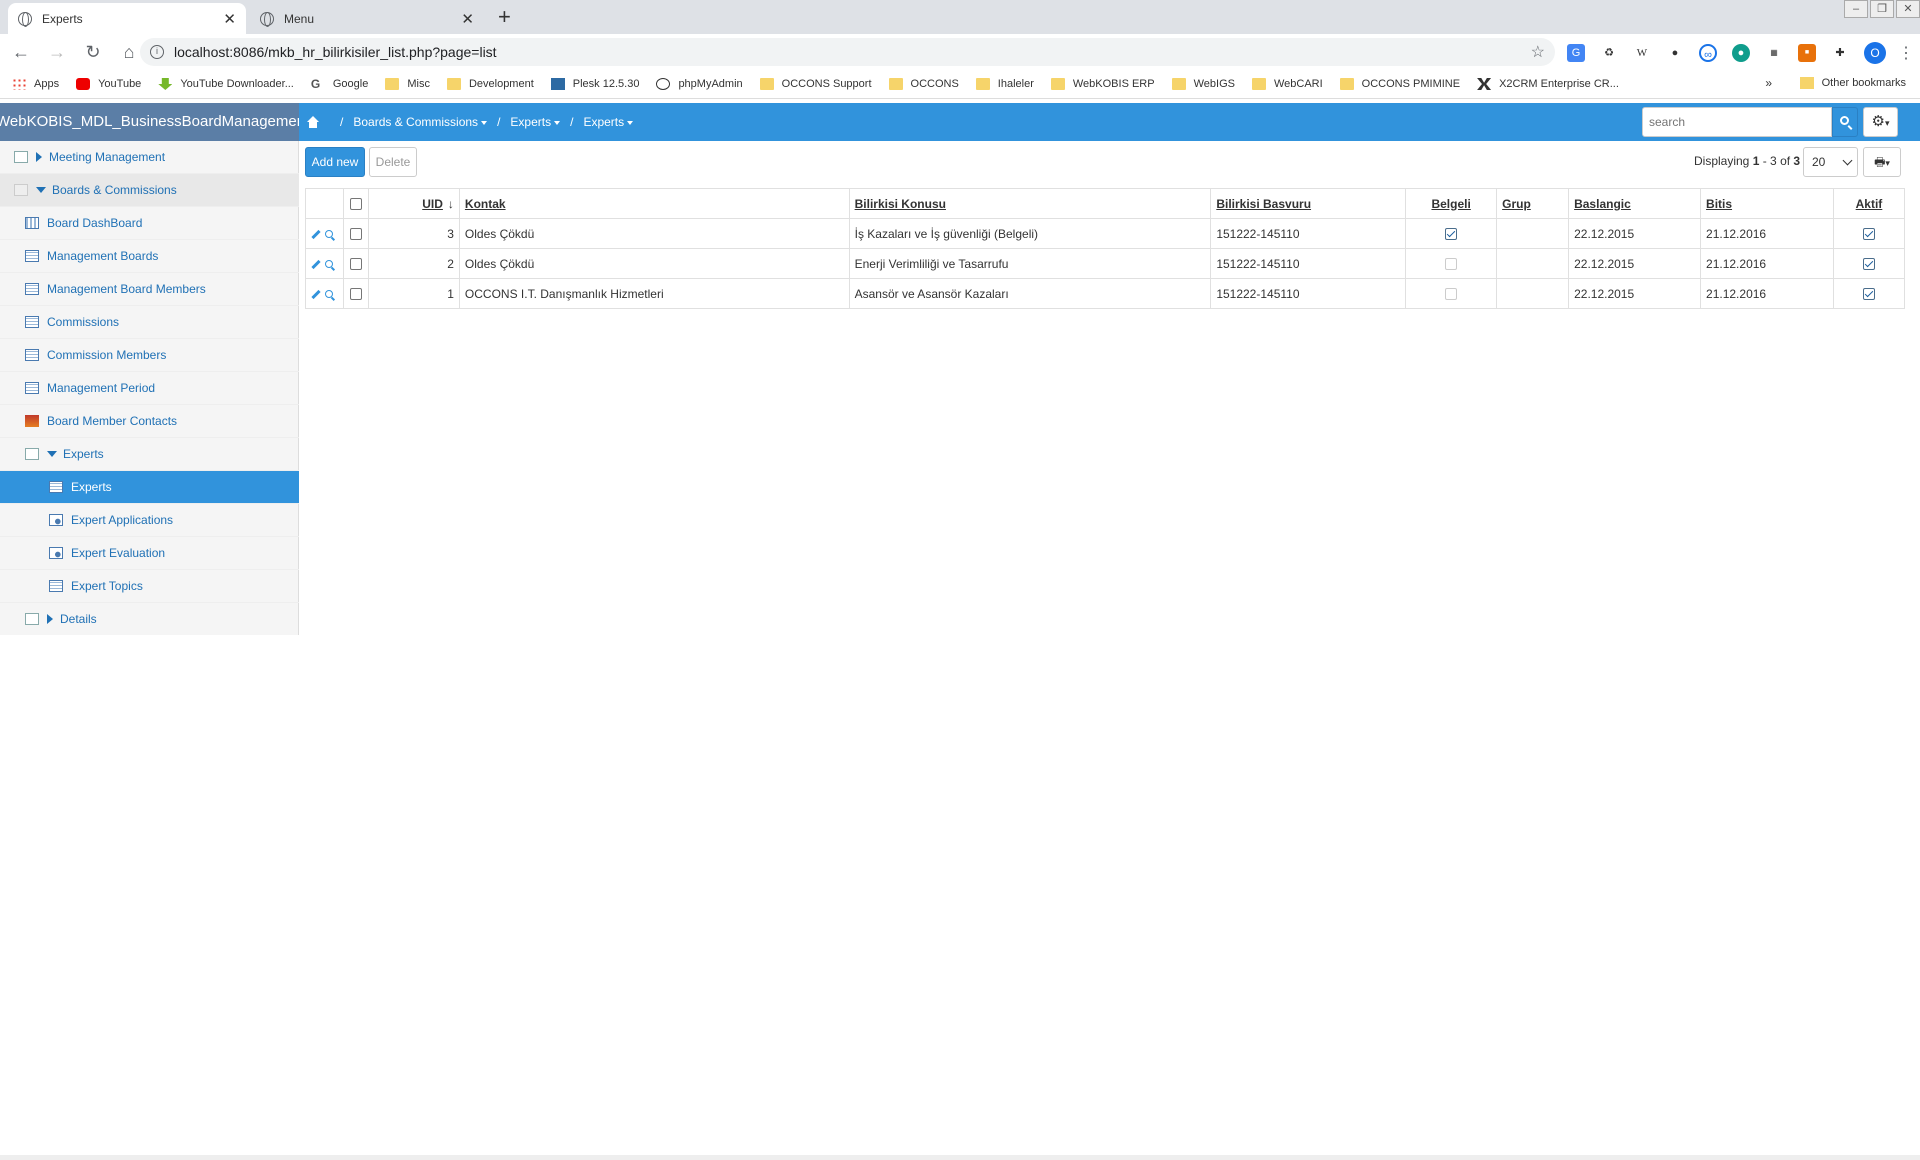  What do you see at coordinates (535, 122) in the screenshot?
I see `breadcrumb-experts-group: Experts` at bounding box center [535, 122].